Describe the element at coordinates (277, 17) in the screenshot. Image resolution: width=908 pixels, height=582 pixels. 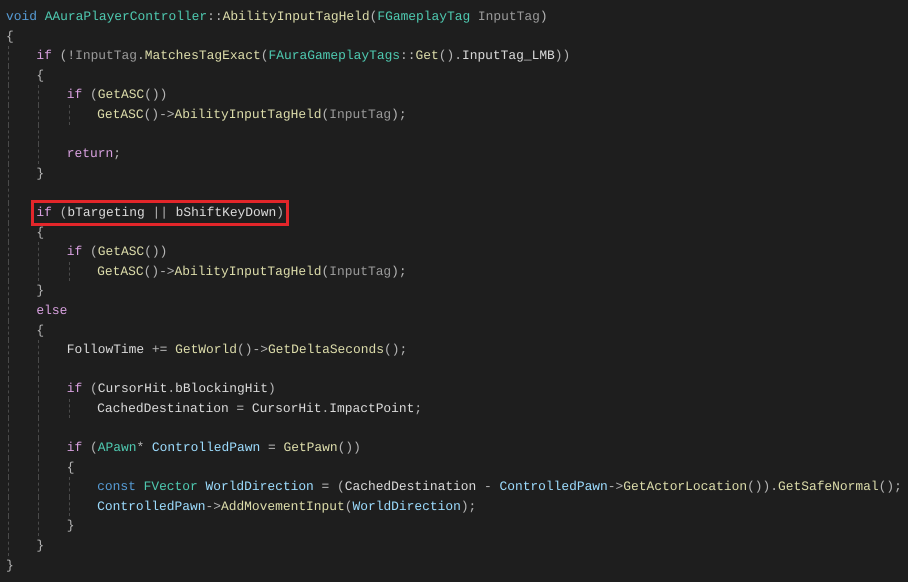
I see `code-line: void AAuraPlayerController::AbilityInputTagHeld(FGameplayTag InputTag)` at that location.